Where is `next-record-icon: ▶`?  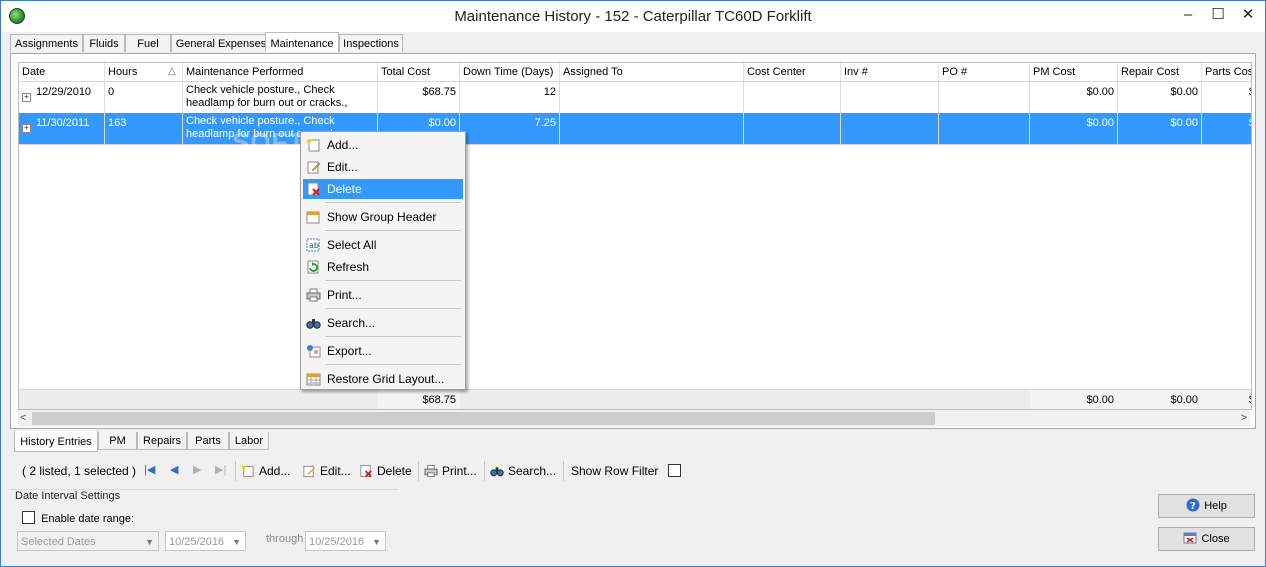 next-record-icon: ▶ is located at coordinates (197, 469).